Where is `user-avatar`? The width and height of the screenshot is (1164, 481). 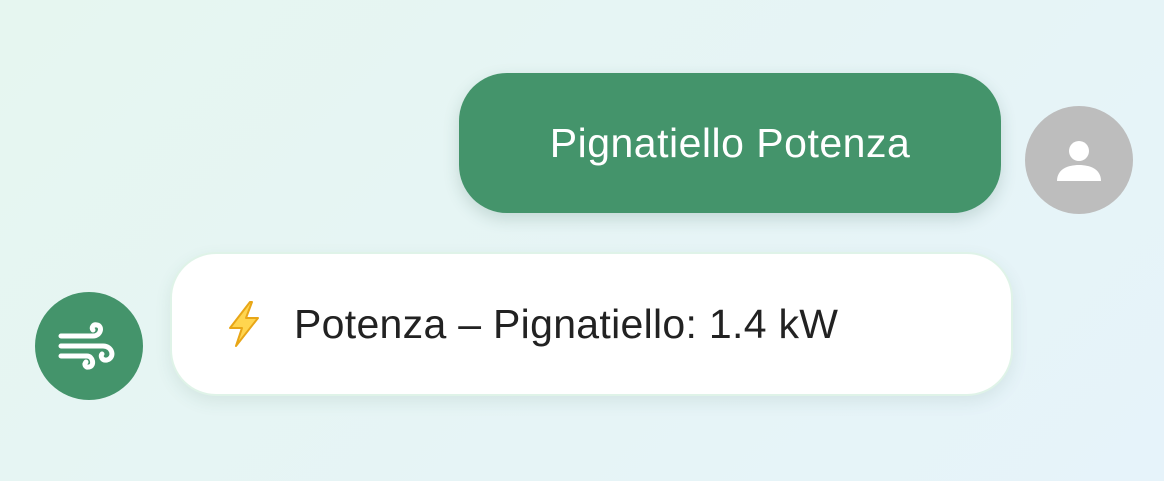
user-avatar is located at coordinates (1079, 160).